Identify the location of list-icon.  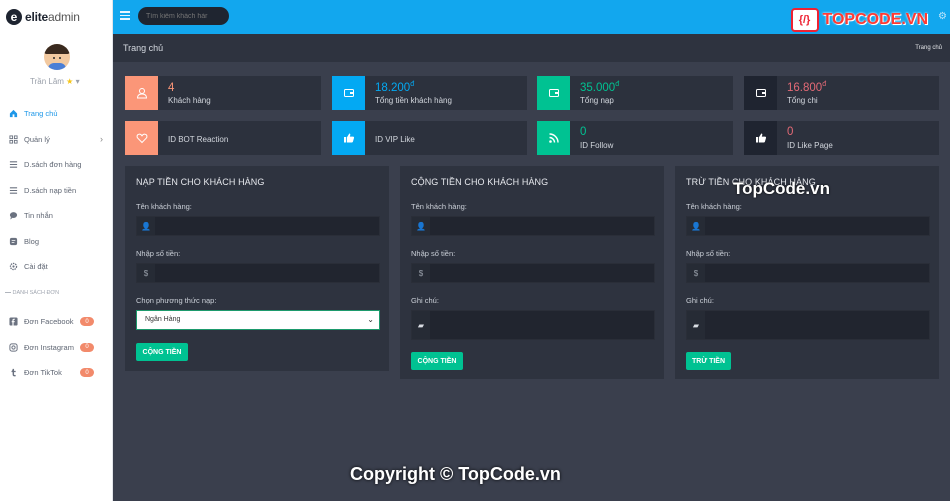
(13, 164).